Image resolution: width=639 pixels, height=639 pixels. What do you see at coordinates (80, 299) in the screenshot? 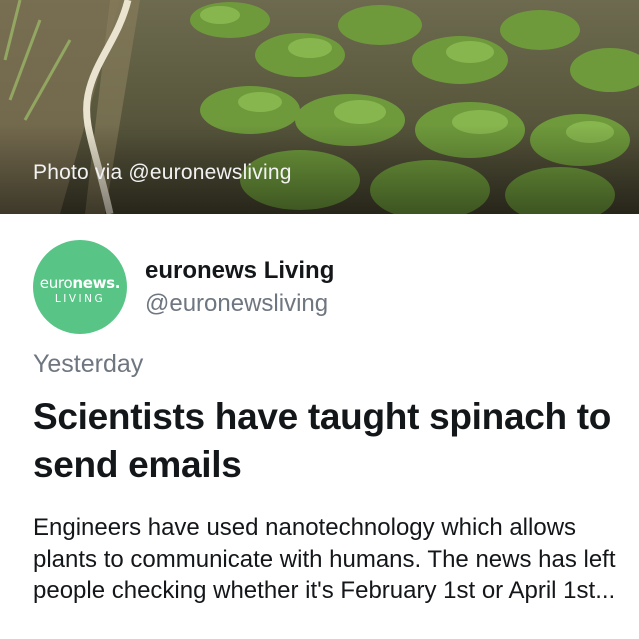
I see `avatar-logo-subtext: LIVING` at bounding box center [80, 299].